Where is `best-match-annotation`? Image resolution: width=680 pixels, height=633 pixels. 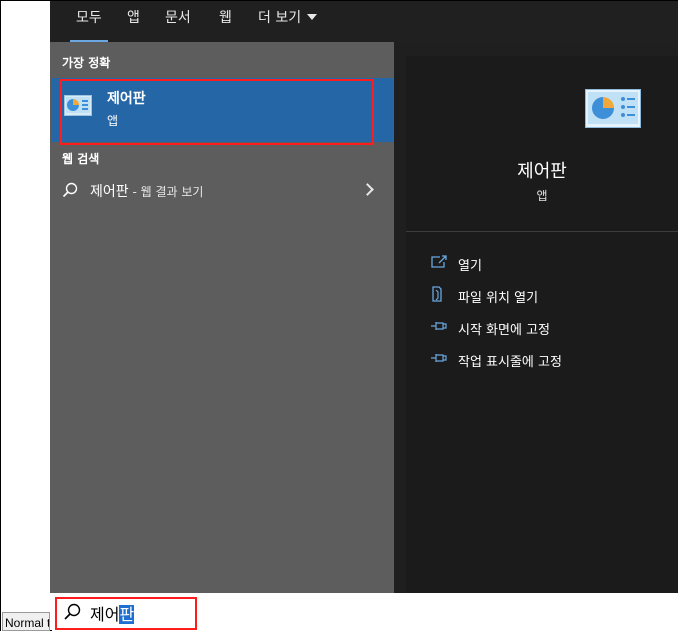
best-match-annotation is located at coordinates (217, 112).